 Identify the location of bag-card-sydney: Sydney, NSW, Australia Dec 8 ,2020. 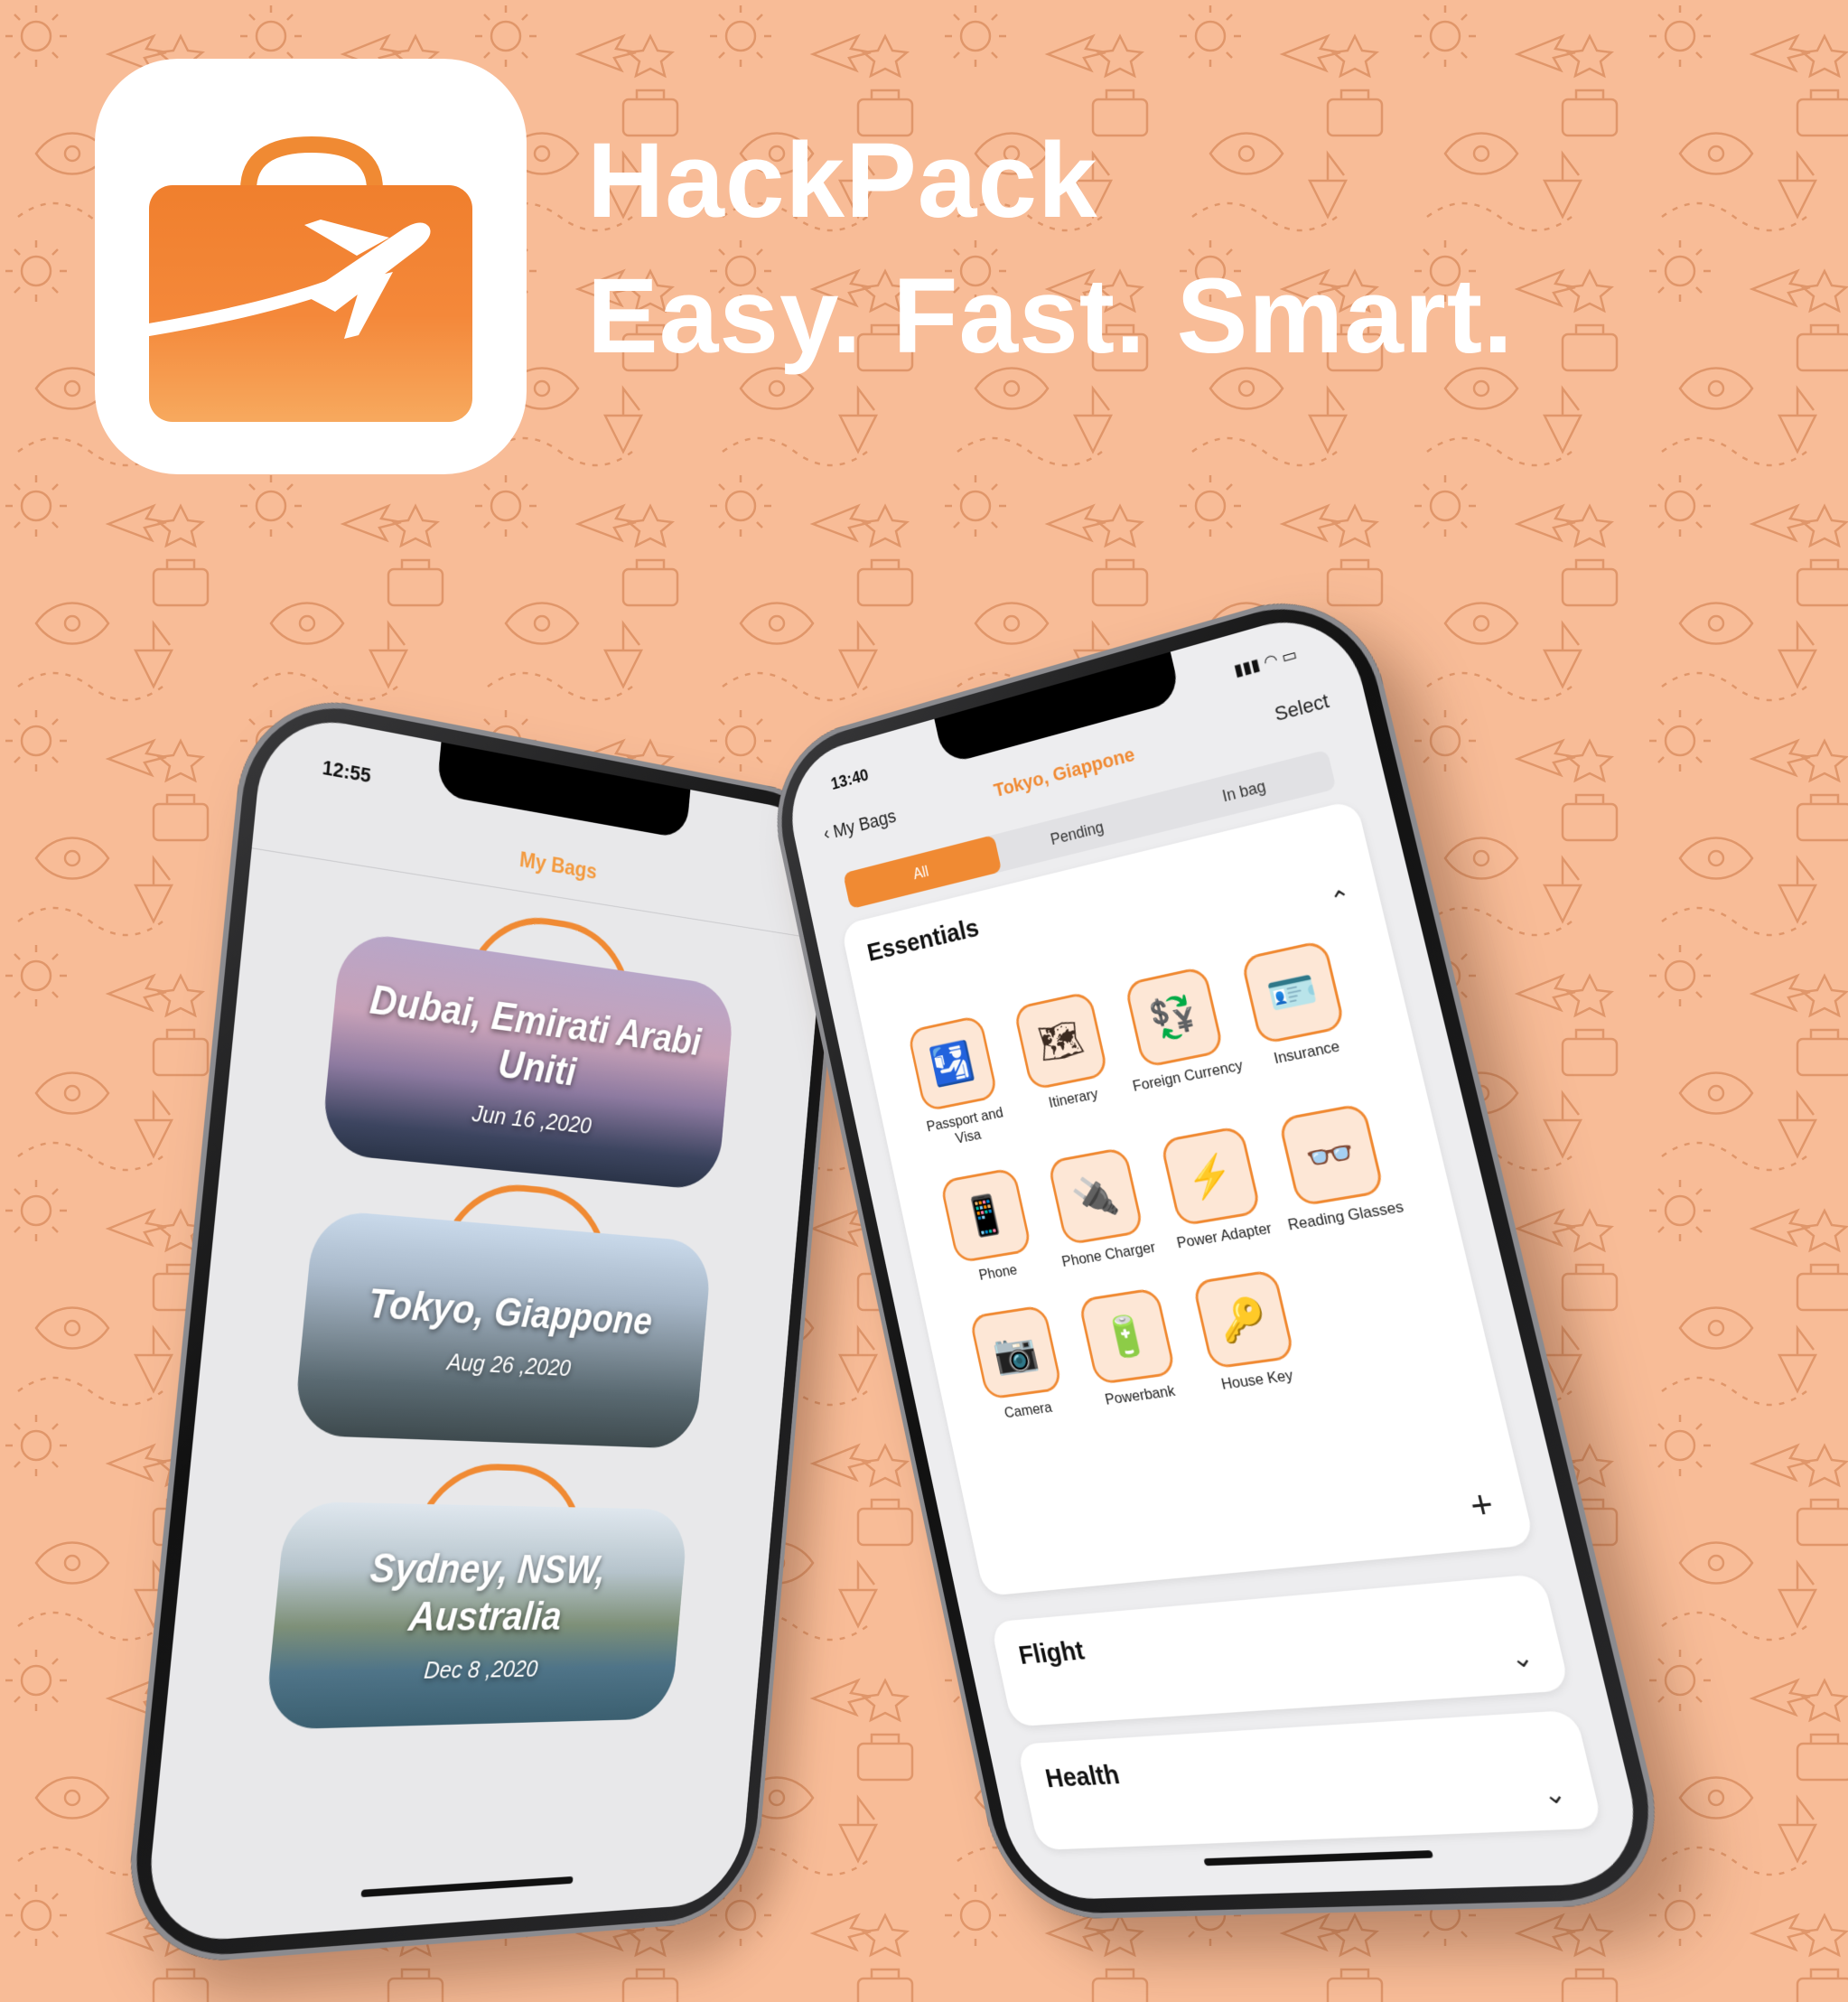
(476, 1595).